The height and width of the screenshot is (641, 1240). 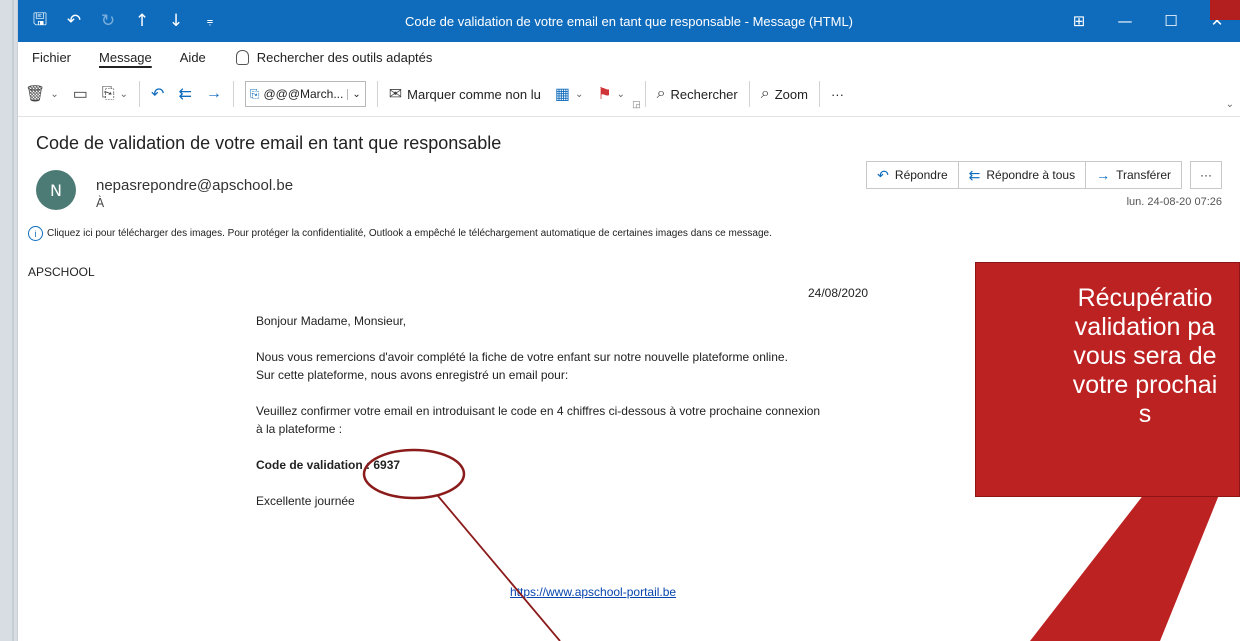 I want to click on forward-icon-button: →, so click(x=214, y=94).